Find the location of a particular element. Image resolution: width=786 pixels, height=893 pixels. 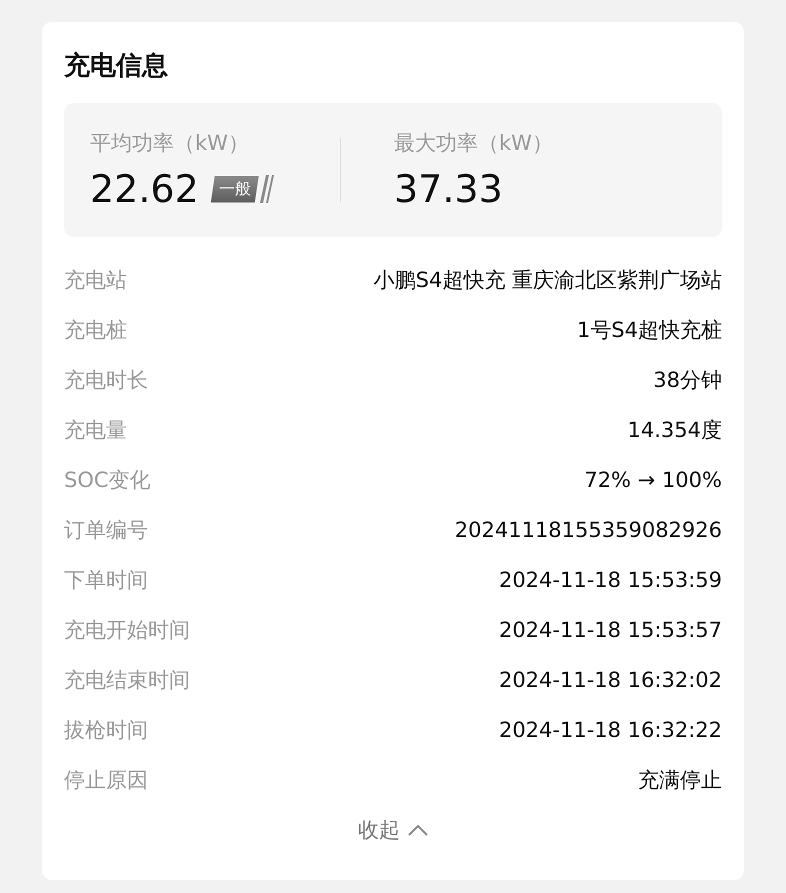

field-label: 充电量 is located at coordinates (95, 430).